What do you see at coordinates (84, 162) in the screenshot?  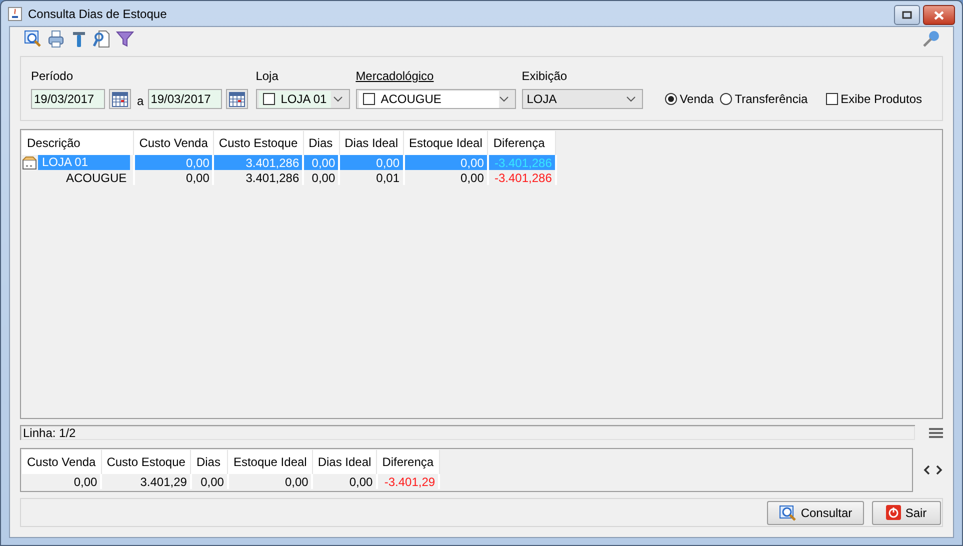 I see `table-cell: LOJA 01` at bounding box center [84, 162].